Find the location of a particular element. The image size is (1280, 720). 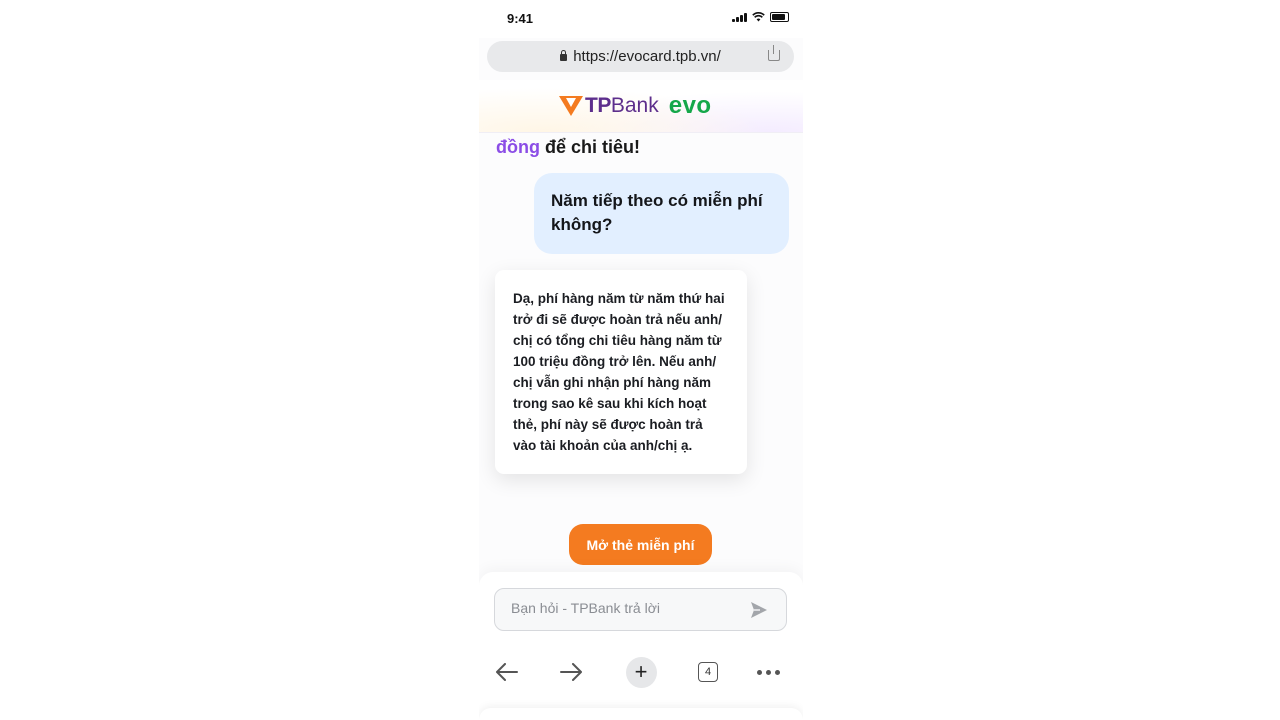

battery-icon is located at coordinates (779, 17).